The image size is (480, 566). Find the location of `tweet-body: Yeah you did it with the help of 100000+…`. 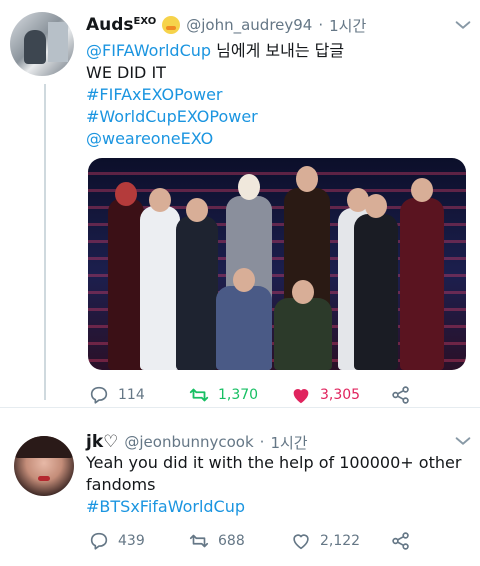

tweet-body: Yeah you did it with the help of 100000+… is located at coordinates (276, 485).